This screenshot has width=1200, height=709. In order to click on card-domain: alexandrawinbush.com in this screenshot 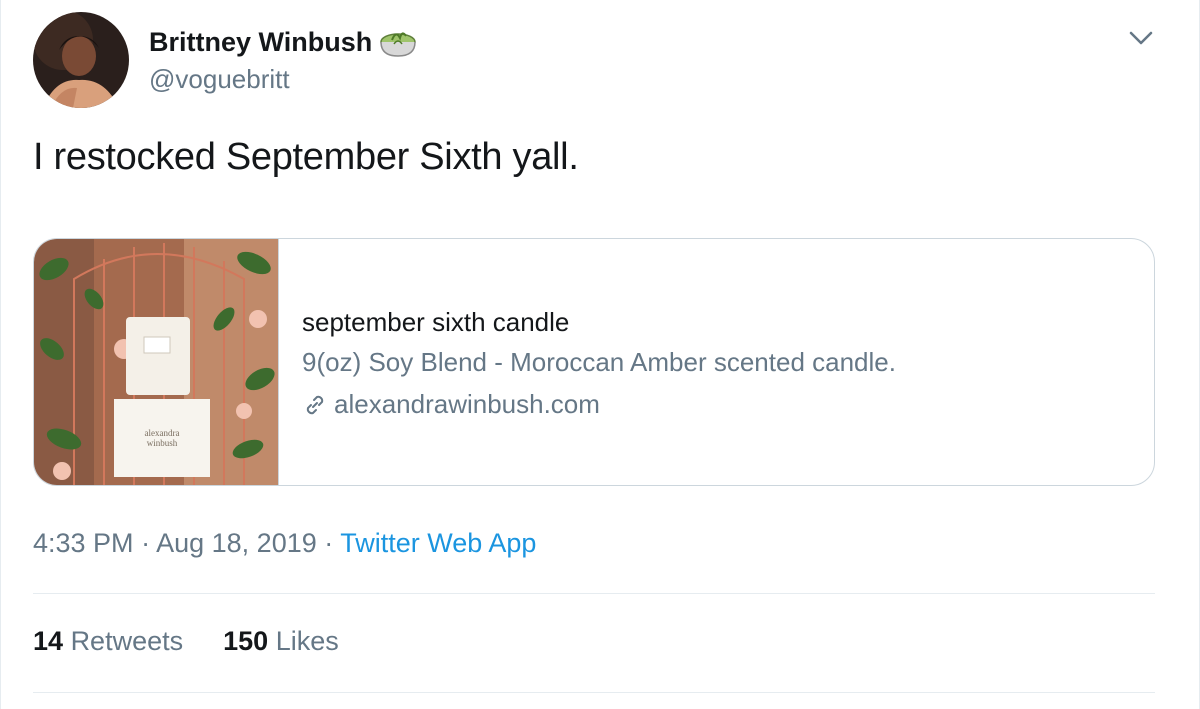, I will do `click(451, 404)`.